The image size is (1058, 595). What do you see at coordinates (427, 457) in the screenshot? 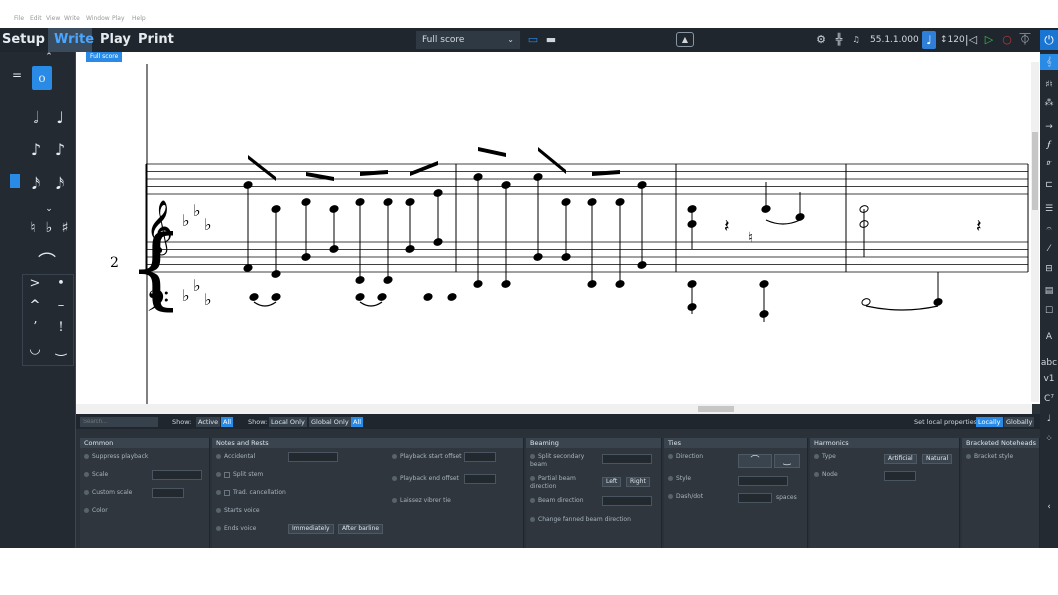
I see `prop-playback-start-offset: Playback start offset` at bounding box center [427, 457].